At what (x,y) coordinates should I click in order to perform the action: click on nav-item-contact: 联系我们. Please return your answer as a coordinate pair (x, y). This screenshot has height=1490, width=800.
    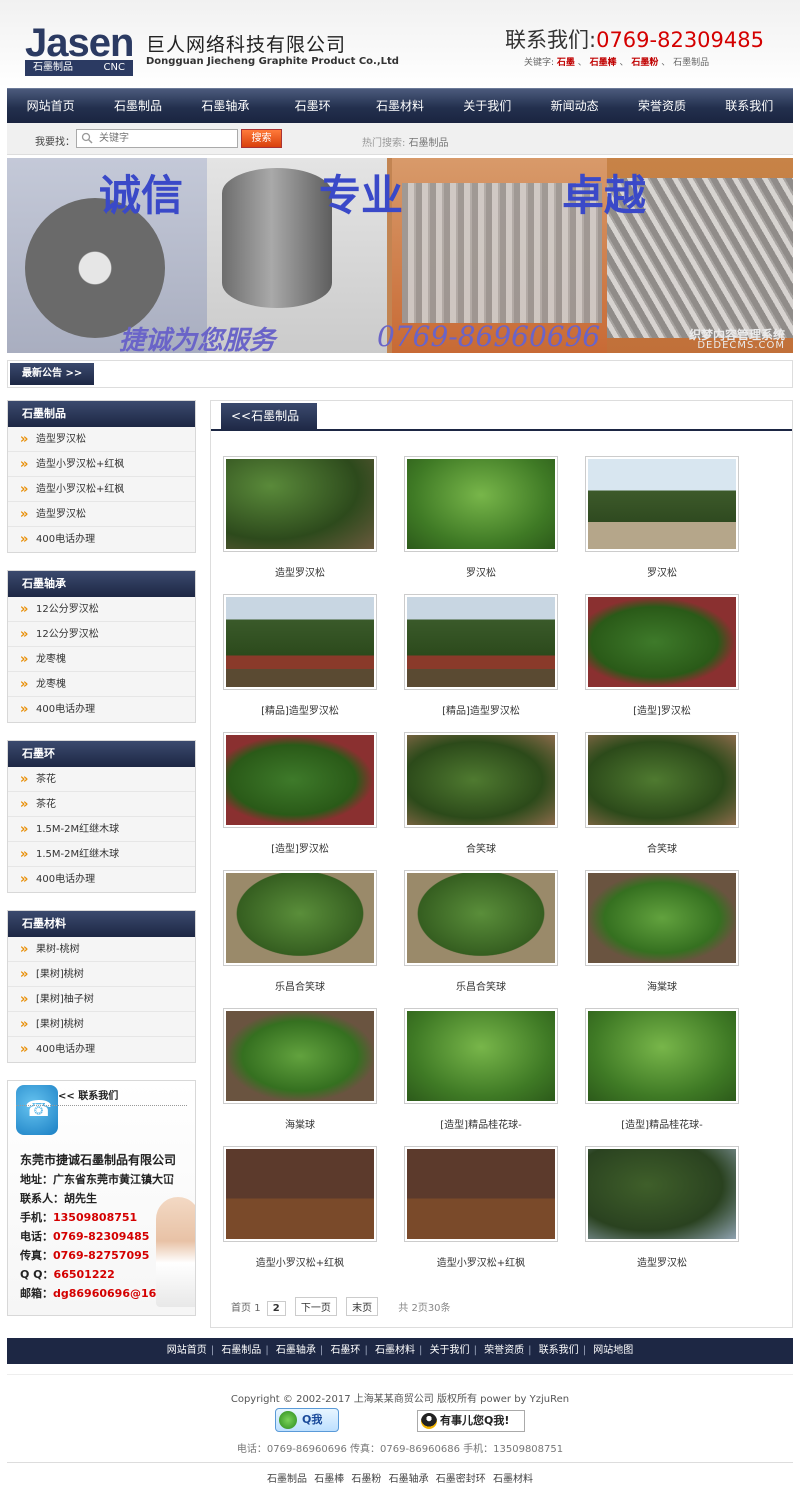
    Looking at the image, I should click on (749, 106).